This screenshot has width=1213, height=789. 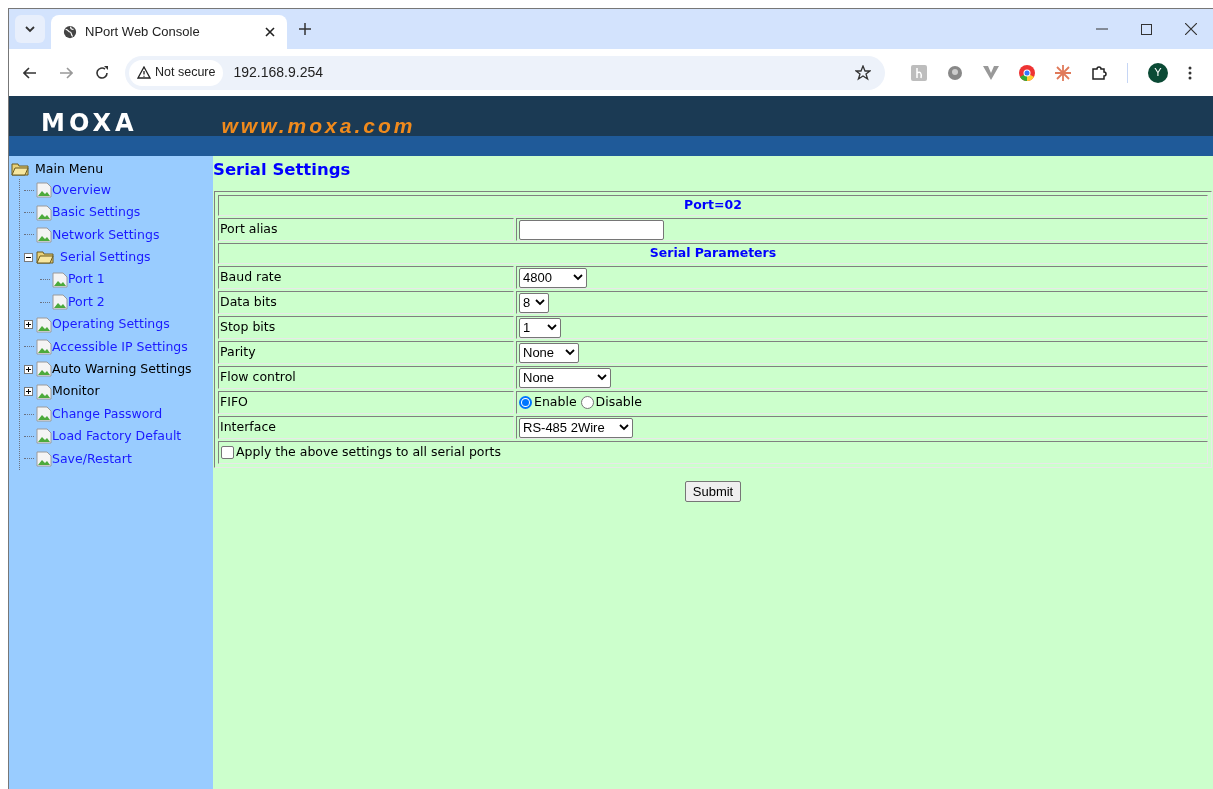 I want to click on back-icon, so click(x=30, y=72).